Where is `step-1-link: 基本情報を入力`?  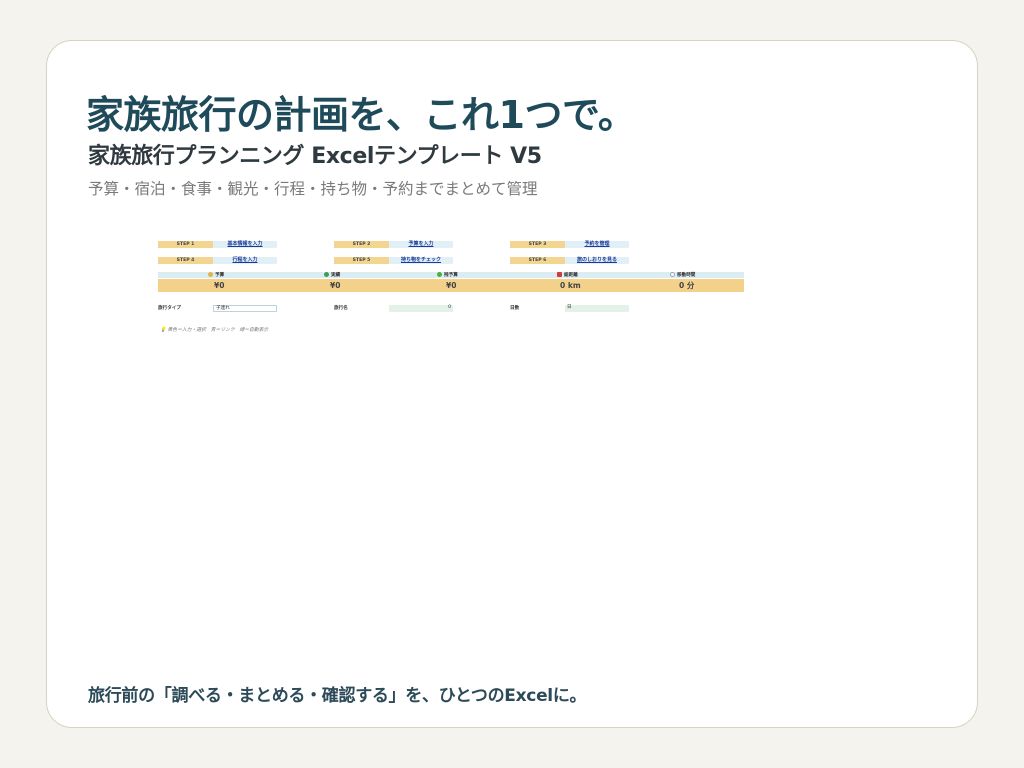
step-1-link: 基本情報を入力 is located at coordinates (245, 244).